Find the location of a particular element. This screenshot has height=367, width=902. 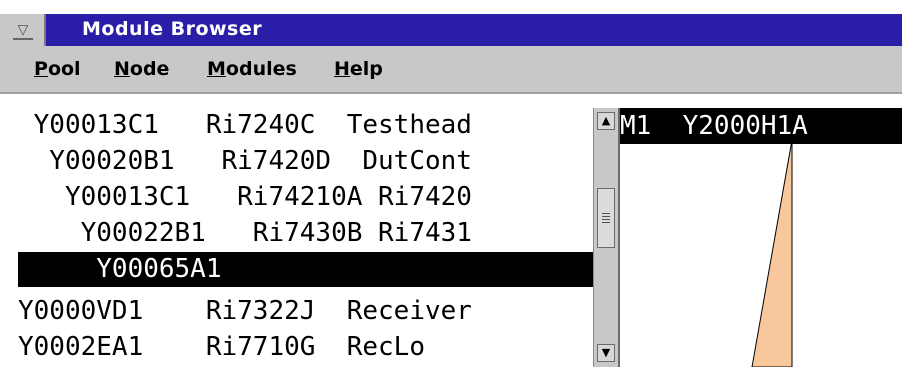

window-menu-button: ▽ is located at coordinates (23, 30).